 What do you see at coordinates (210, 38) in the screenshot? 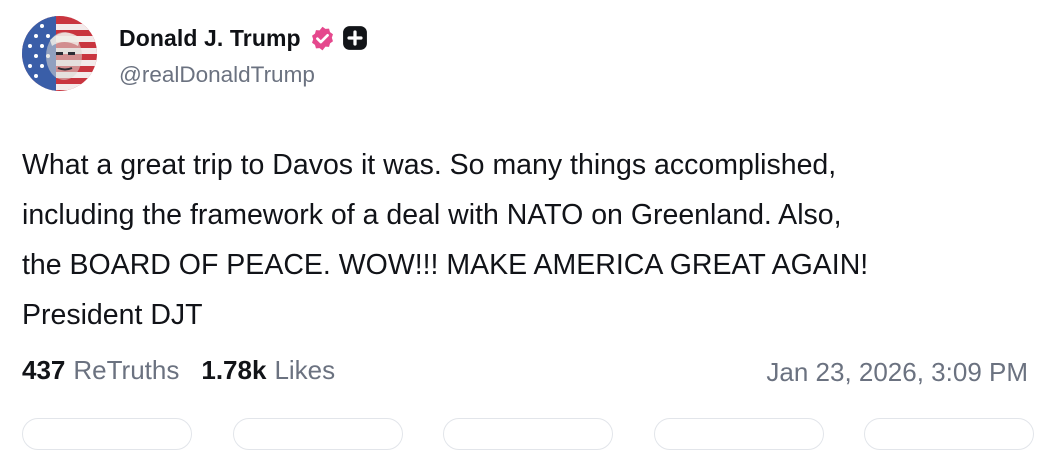
I see `author-display-name: Donald J. Trump` at bounding box center [210, 38].